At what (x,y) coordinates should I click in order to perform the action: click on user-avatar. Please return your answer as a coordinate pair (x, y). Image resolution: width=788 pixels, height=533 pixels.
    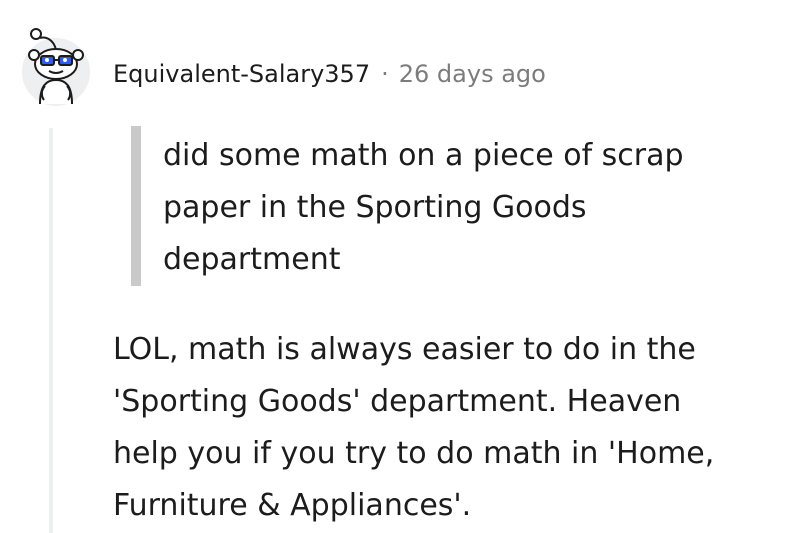
    Looking at the image, I should click on (56, 60).